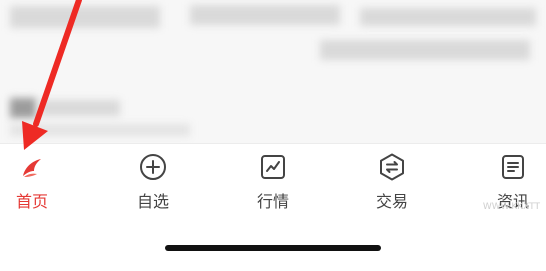 The width and height of the screenshot is (546, 271). Describe the element at coordinates (153, 182) in the screenshot. I see `tab-watchlist: 自选` at that location.